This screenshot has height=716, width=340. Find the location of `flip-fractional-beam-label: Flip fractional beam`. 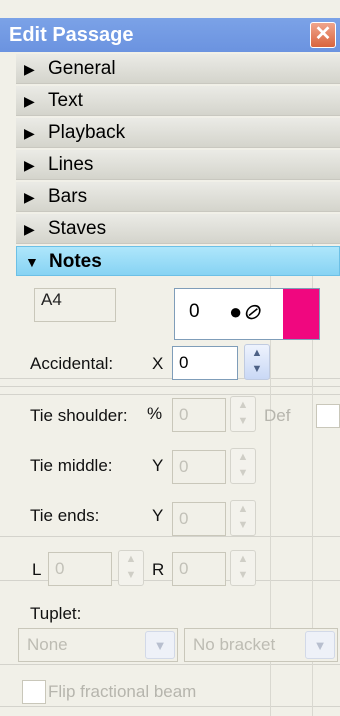

flip-fractional-beam-label: Flip fractional beam is located at coordinates (122, 691).